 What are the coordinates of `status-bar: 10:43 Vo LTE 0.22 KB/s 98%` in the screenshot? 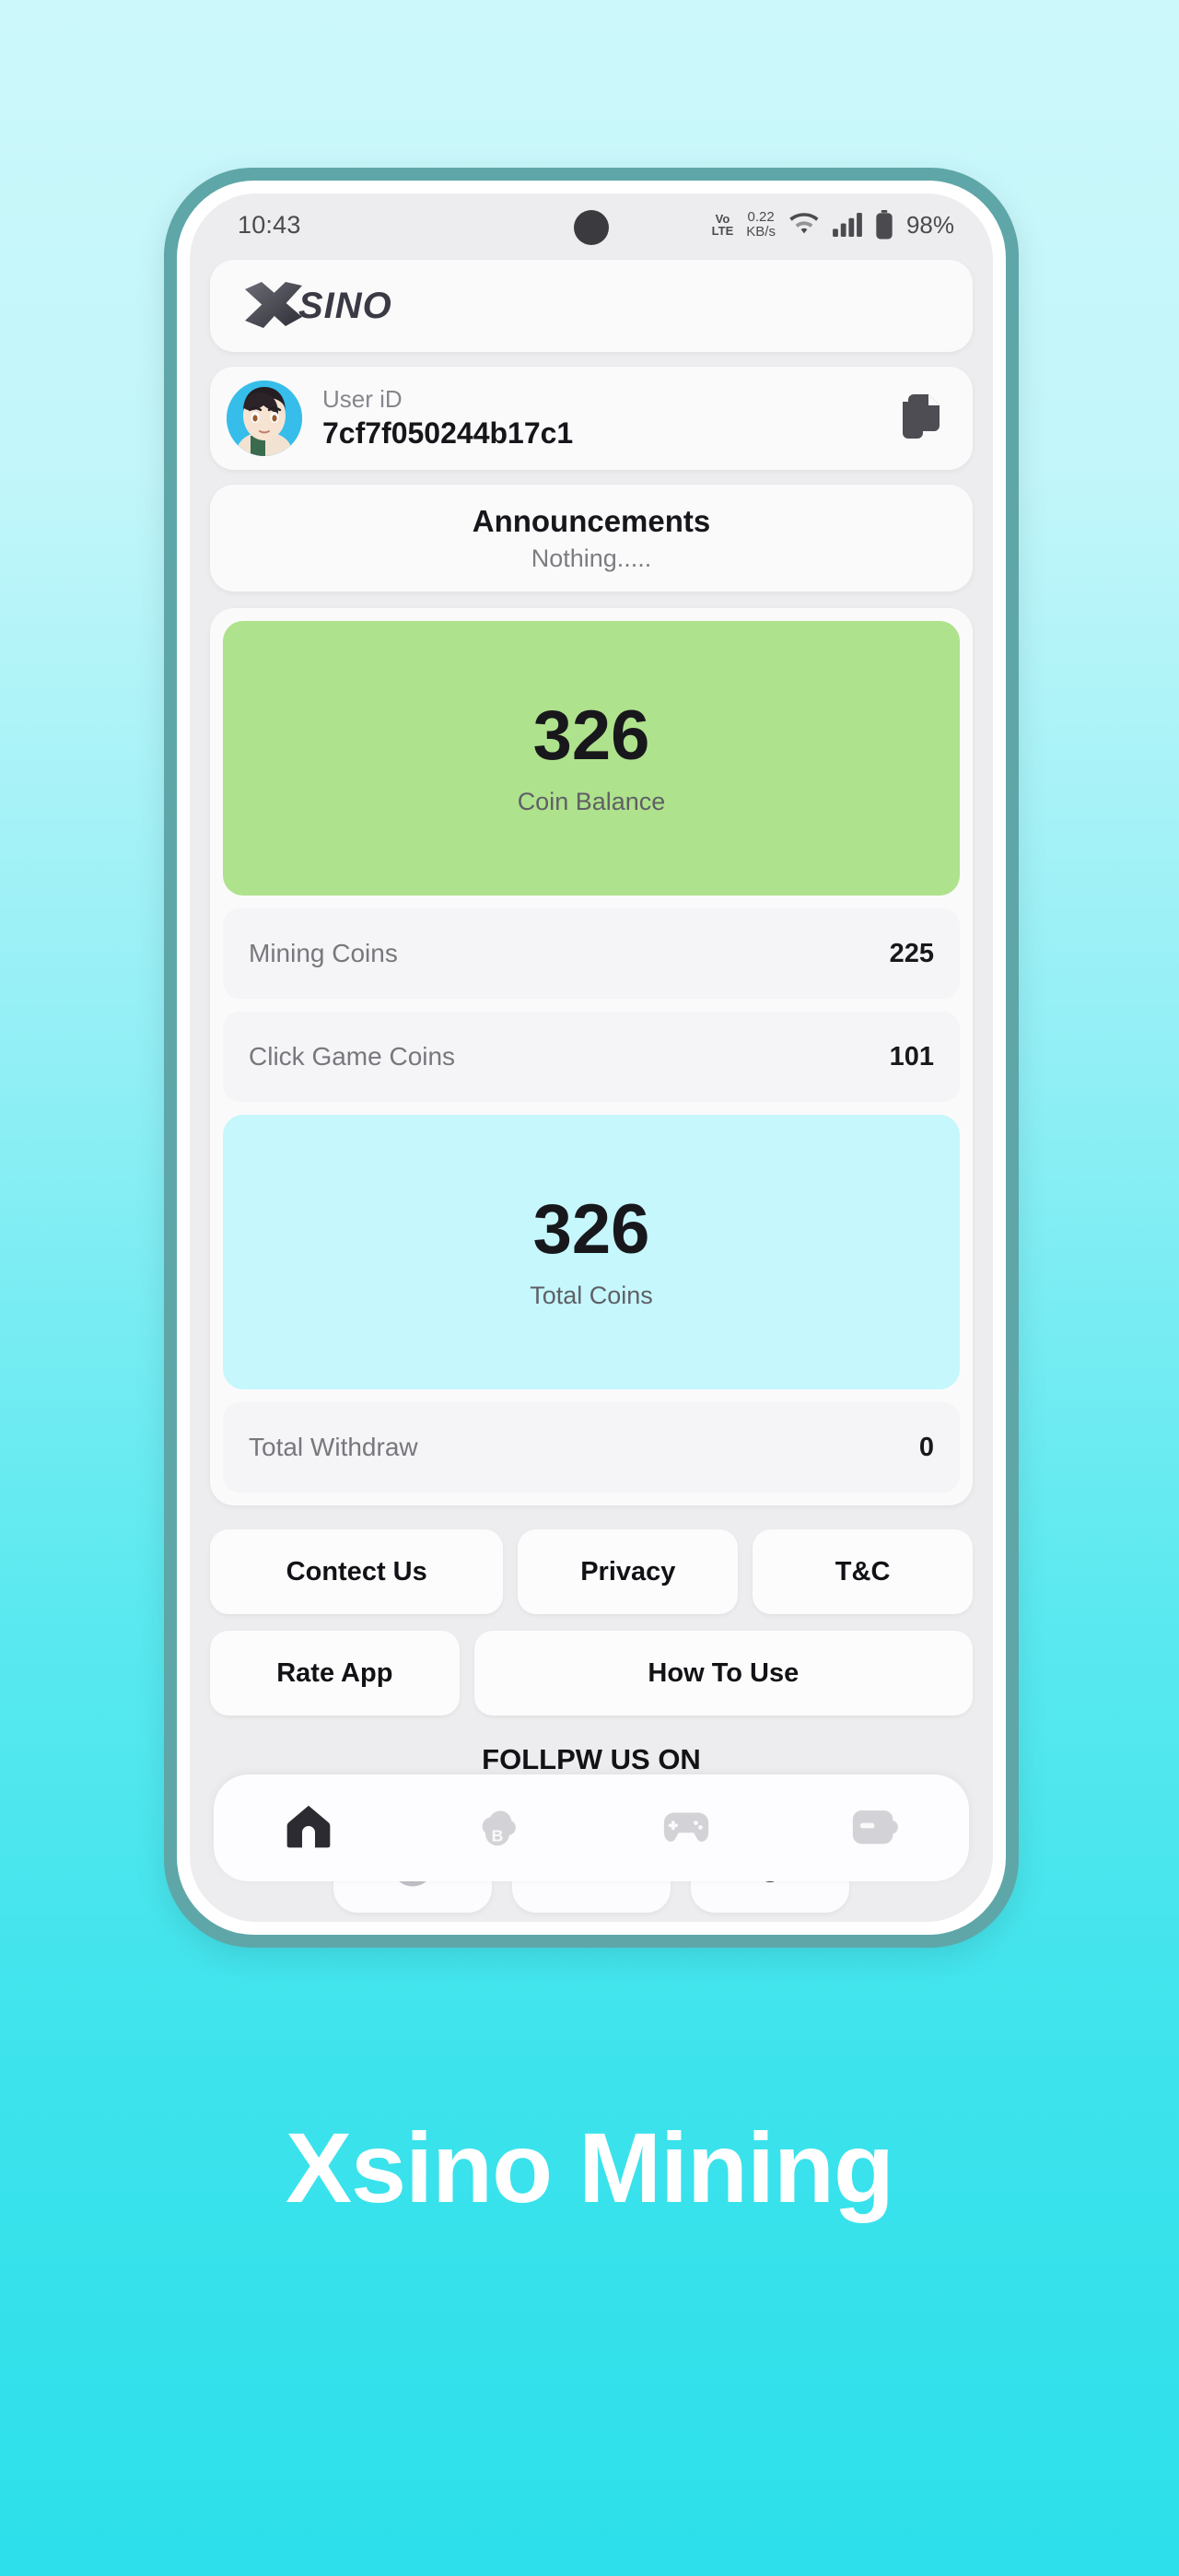 It's located at (591, 221).